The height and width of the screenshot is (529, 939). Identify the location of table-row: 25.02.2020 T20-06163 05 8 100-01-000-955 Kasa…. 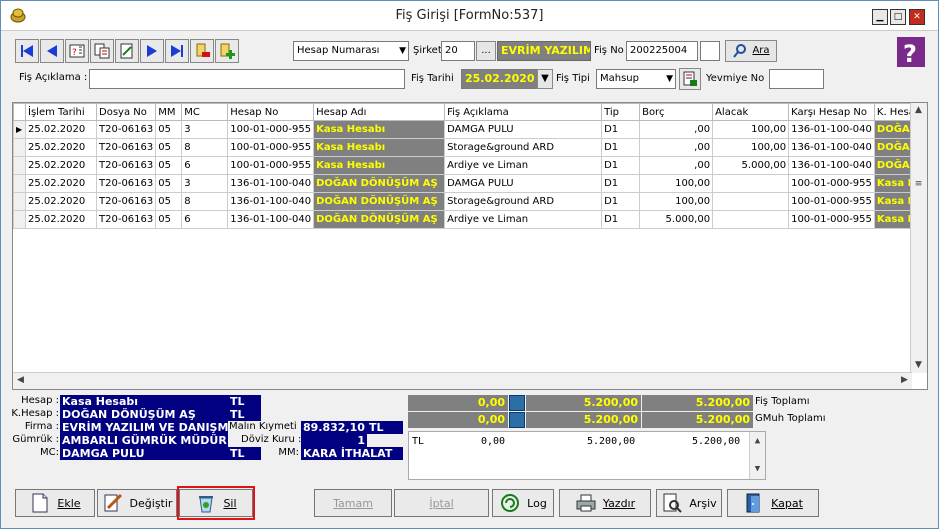
(469, 147).